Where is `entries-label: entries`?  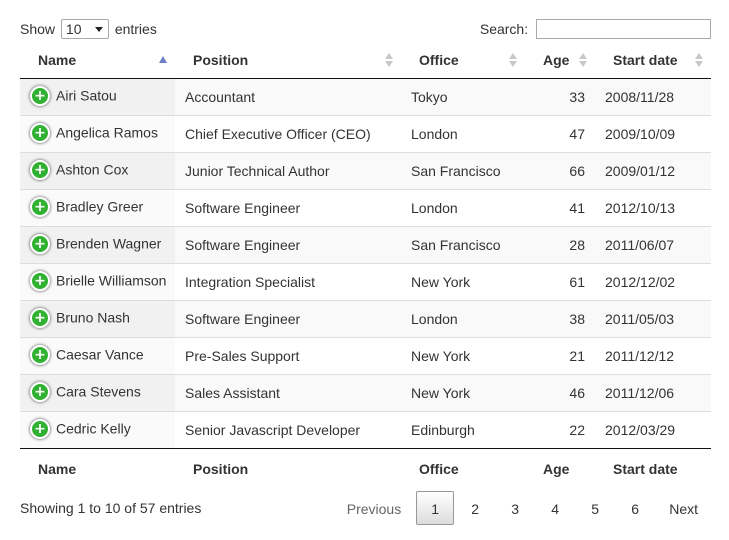 entries-label: entries is located at coordinates (135, 29).